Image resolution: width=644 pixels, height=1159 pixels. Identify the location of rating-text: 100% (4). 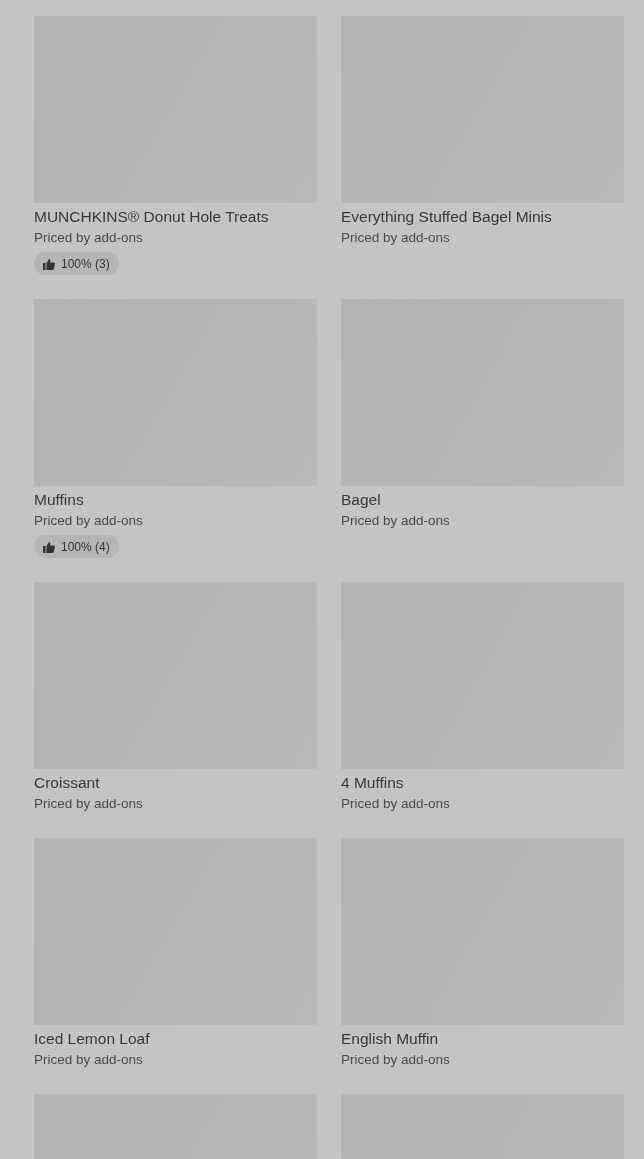
(85, 546).